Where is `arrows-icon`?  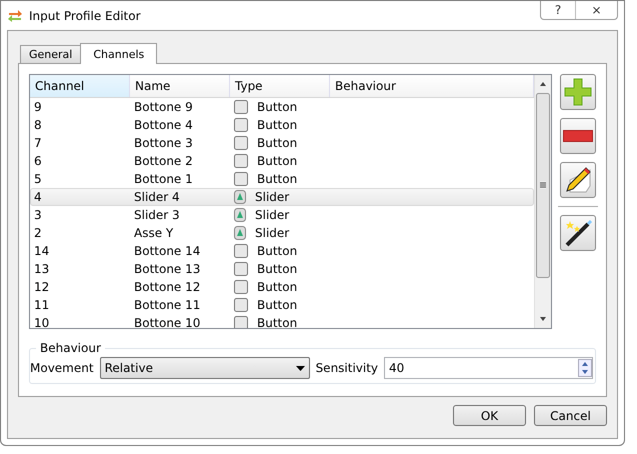 arrows-icon is located at coordinates (15, 15).